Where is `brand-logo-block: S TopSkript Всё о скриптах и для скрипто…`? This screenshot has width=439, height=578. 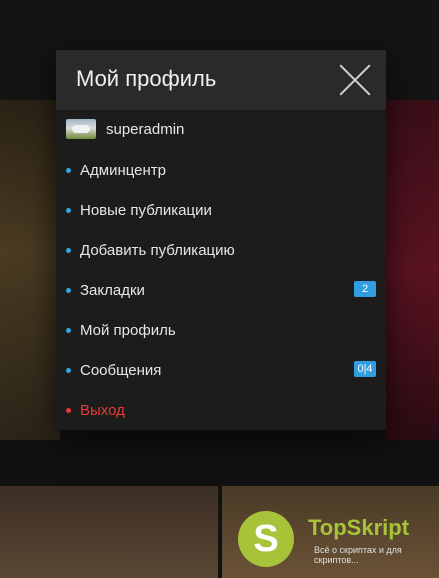 brand-logo-block: S TopSkript Всё о скриптах и для скрипто… is located at coordinates (338, 540).